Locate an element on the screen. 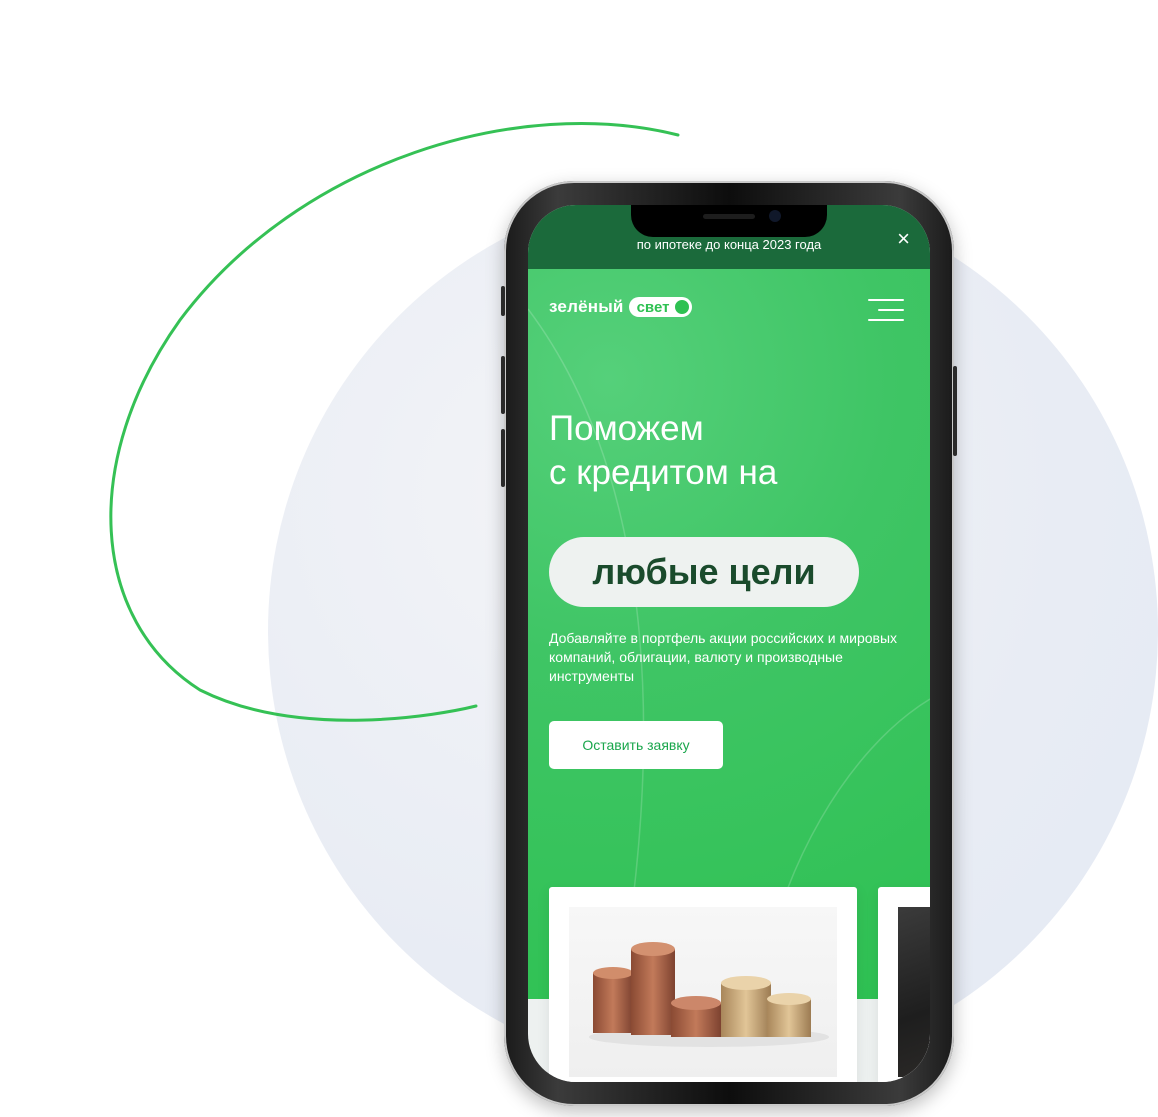  phone-volume-up is located at coordinates (503, 385).